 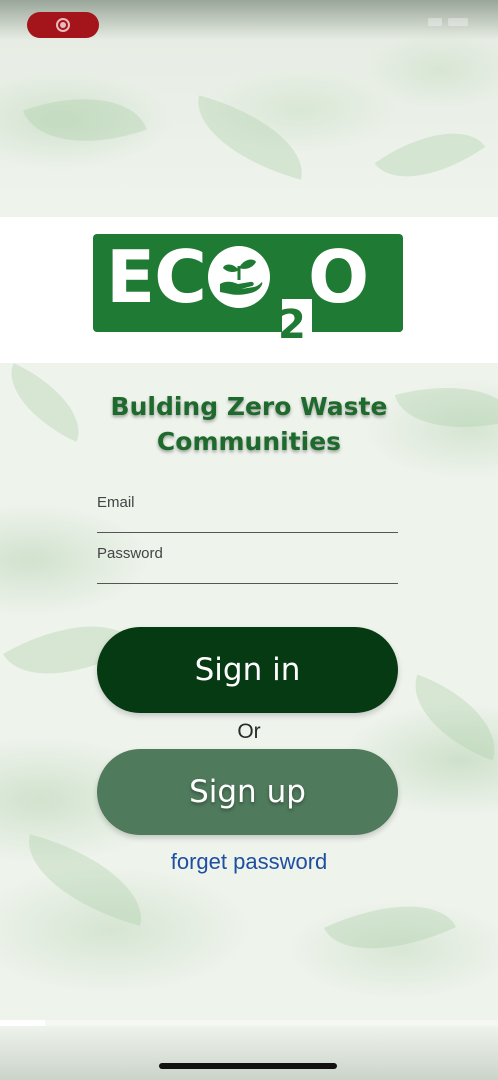 I want to click on email-input, so click(x=249, y=513).